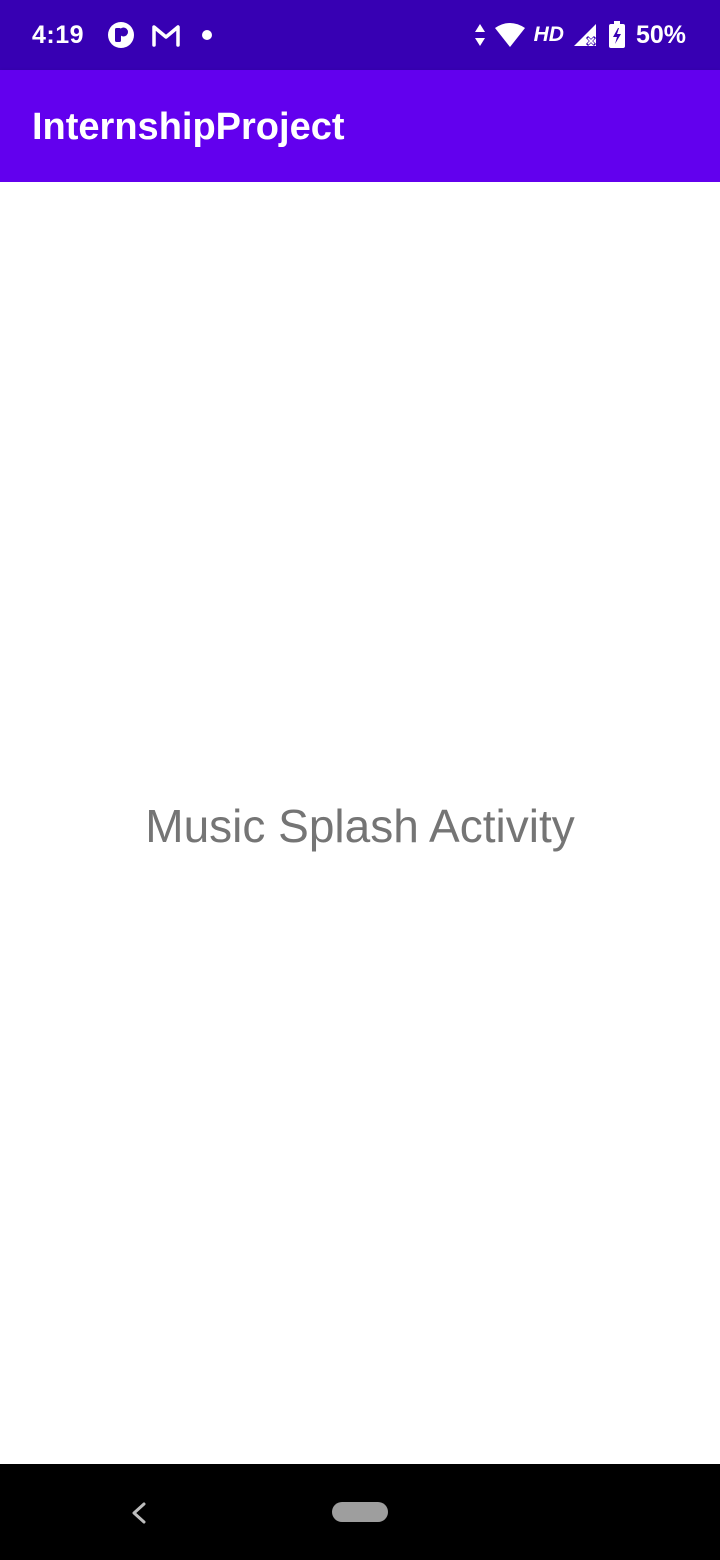  What do you see at coordinates (479, 35) in the screenshot?
I see `data-arrows-icon` at bounding box center [479, 35].